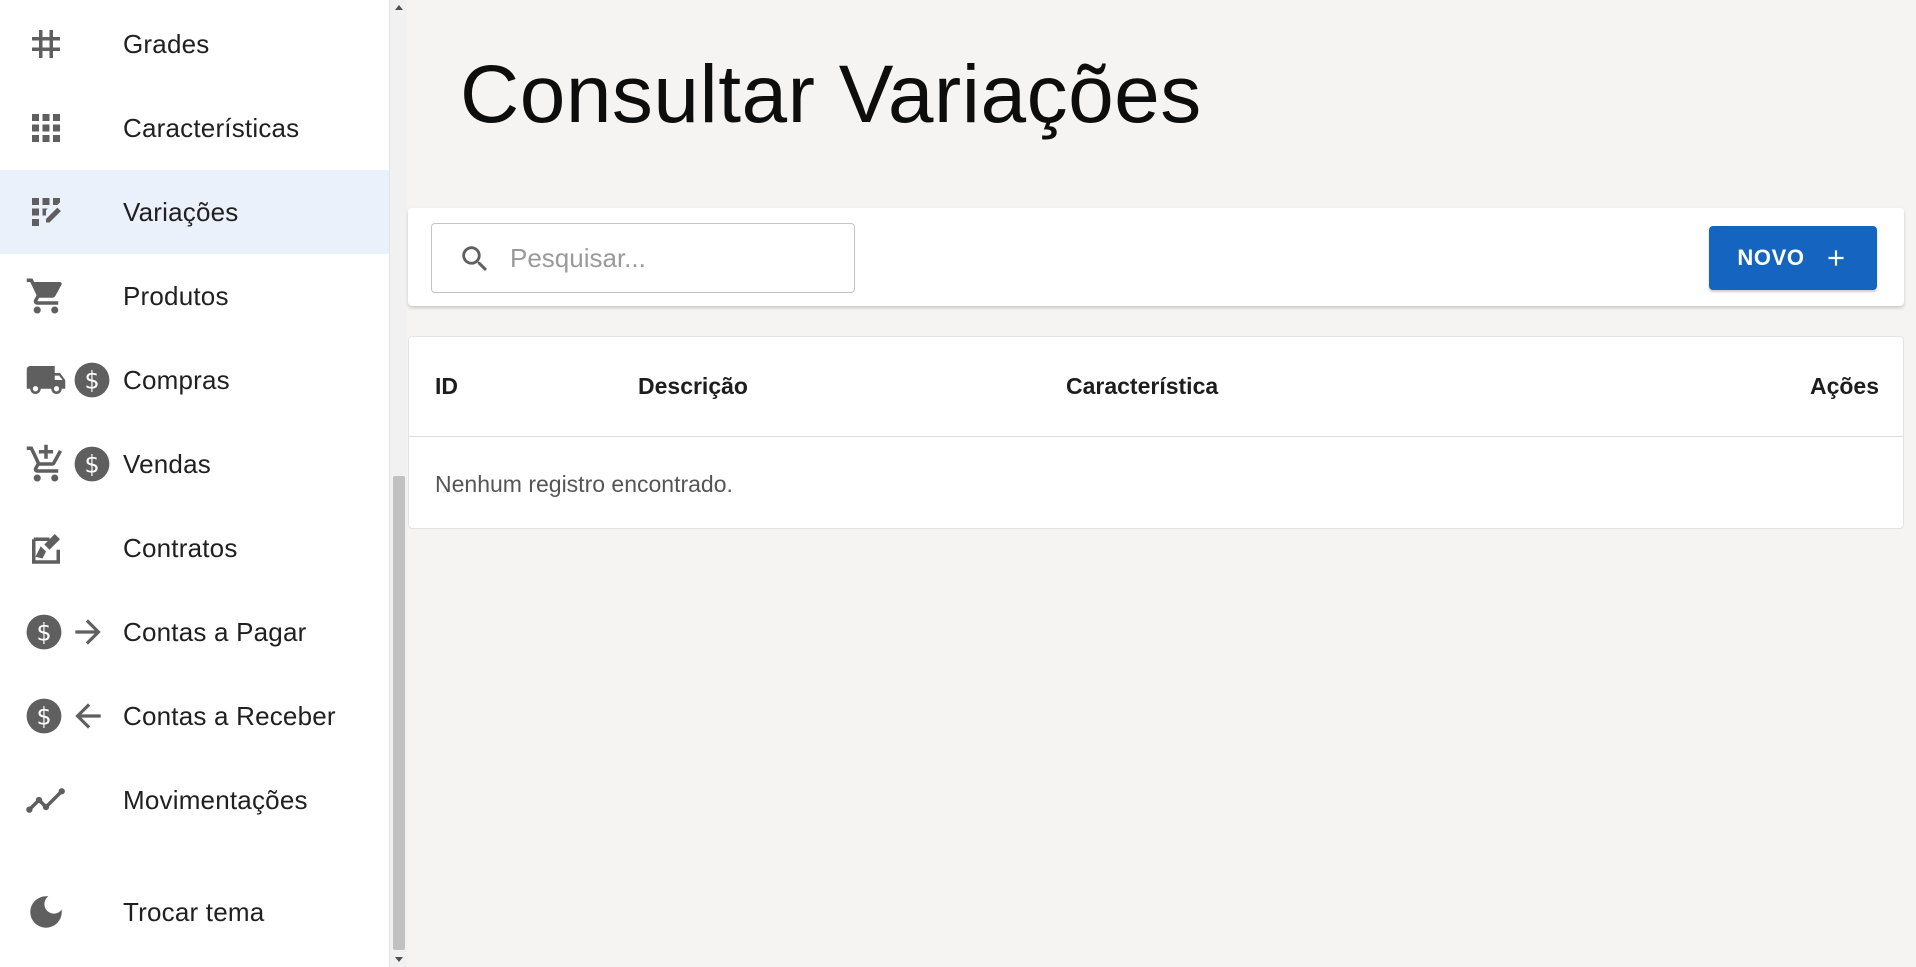 This screenshot has height=967, width=1916. What do you see at coordinates (180, 547) in the screenshot?
I see `sidebar-item-label: Contratos` at bounding box center [180, 547].